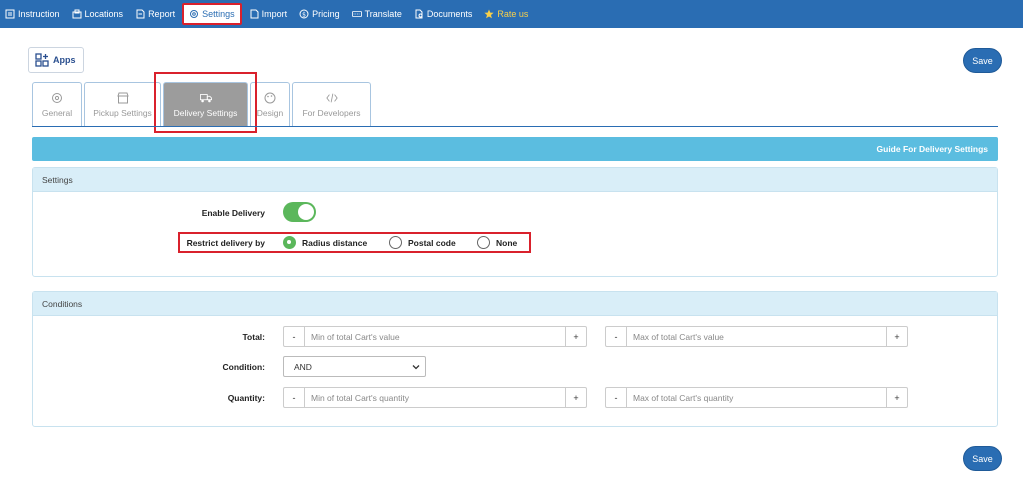  I want to click on nav-item-import: Import, so click(268, 14).